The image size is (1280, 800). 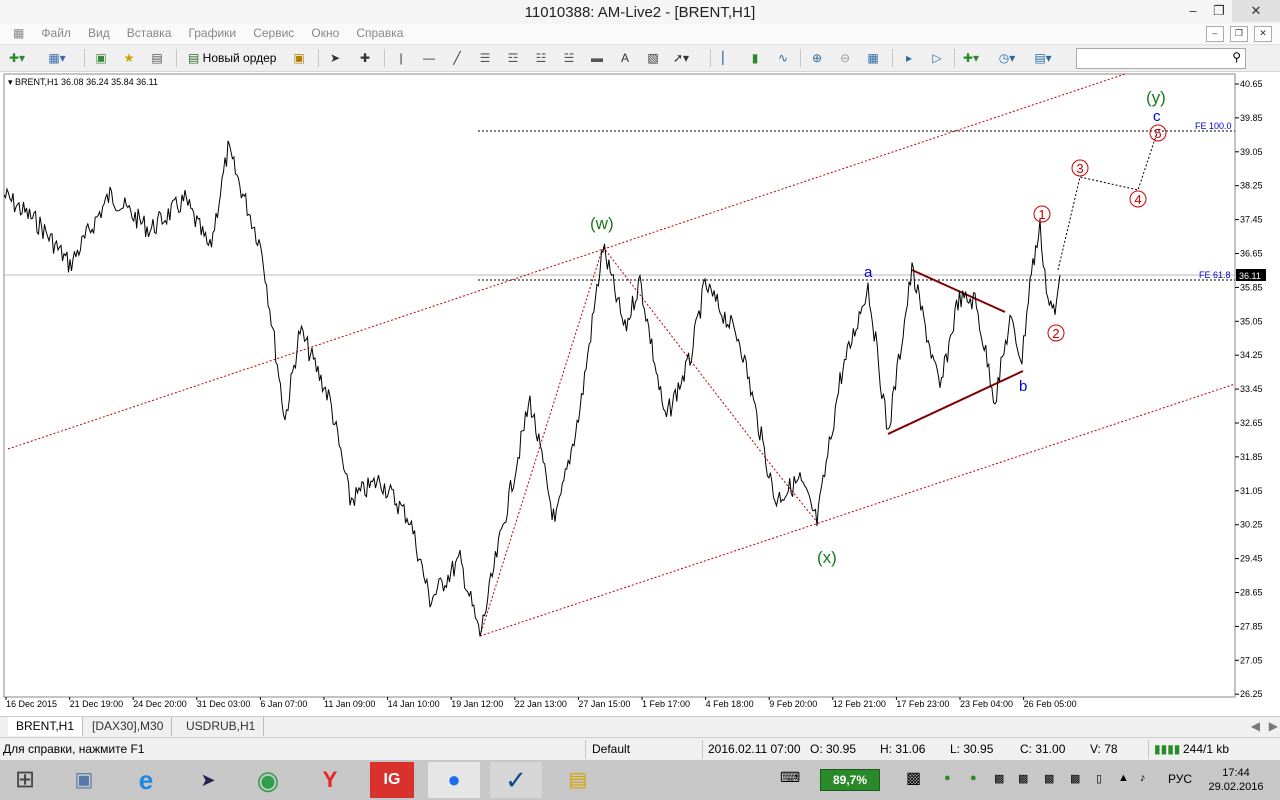 I want to click on status-traffic: 244/1 kb, so click(x=1206, y=749).